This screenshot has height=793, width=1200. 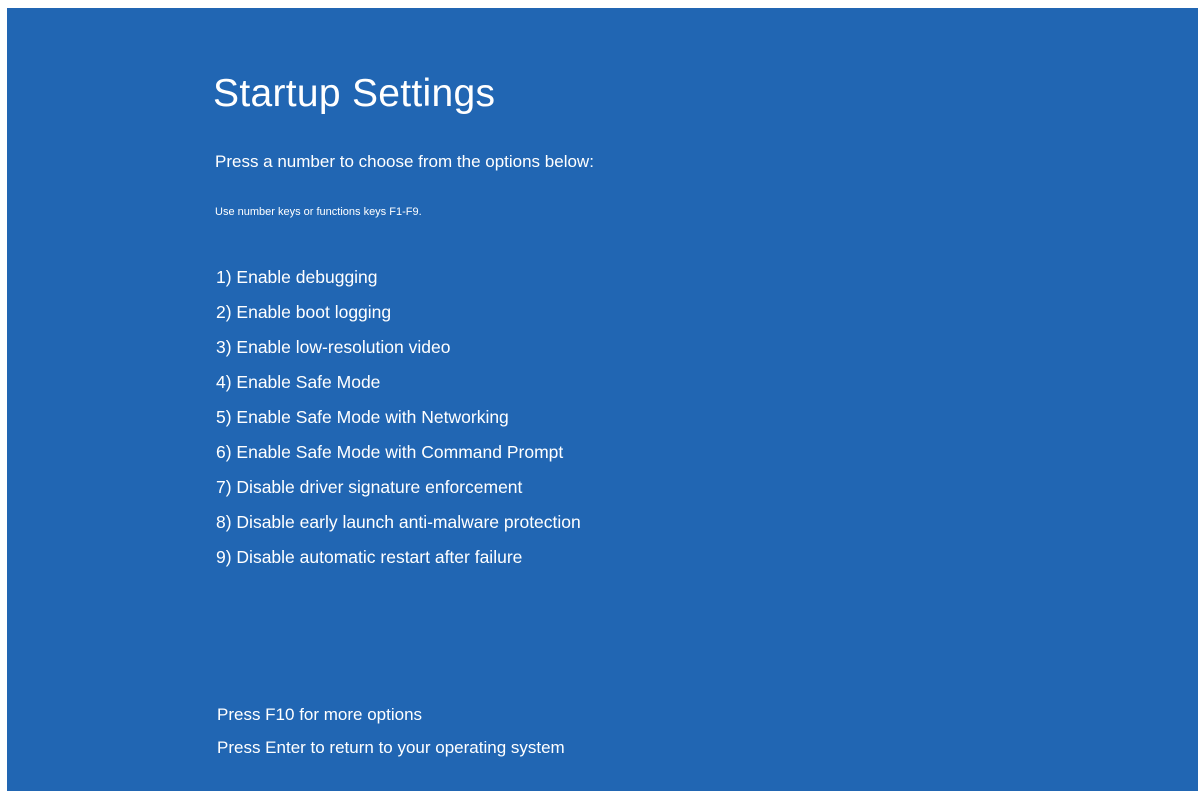 I want to click on more-options-instruction: Press F10 for more options, so click(x=391, y=714).